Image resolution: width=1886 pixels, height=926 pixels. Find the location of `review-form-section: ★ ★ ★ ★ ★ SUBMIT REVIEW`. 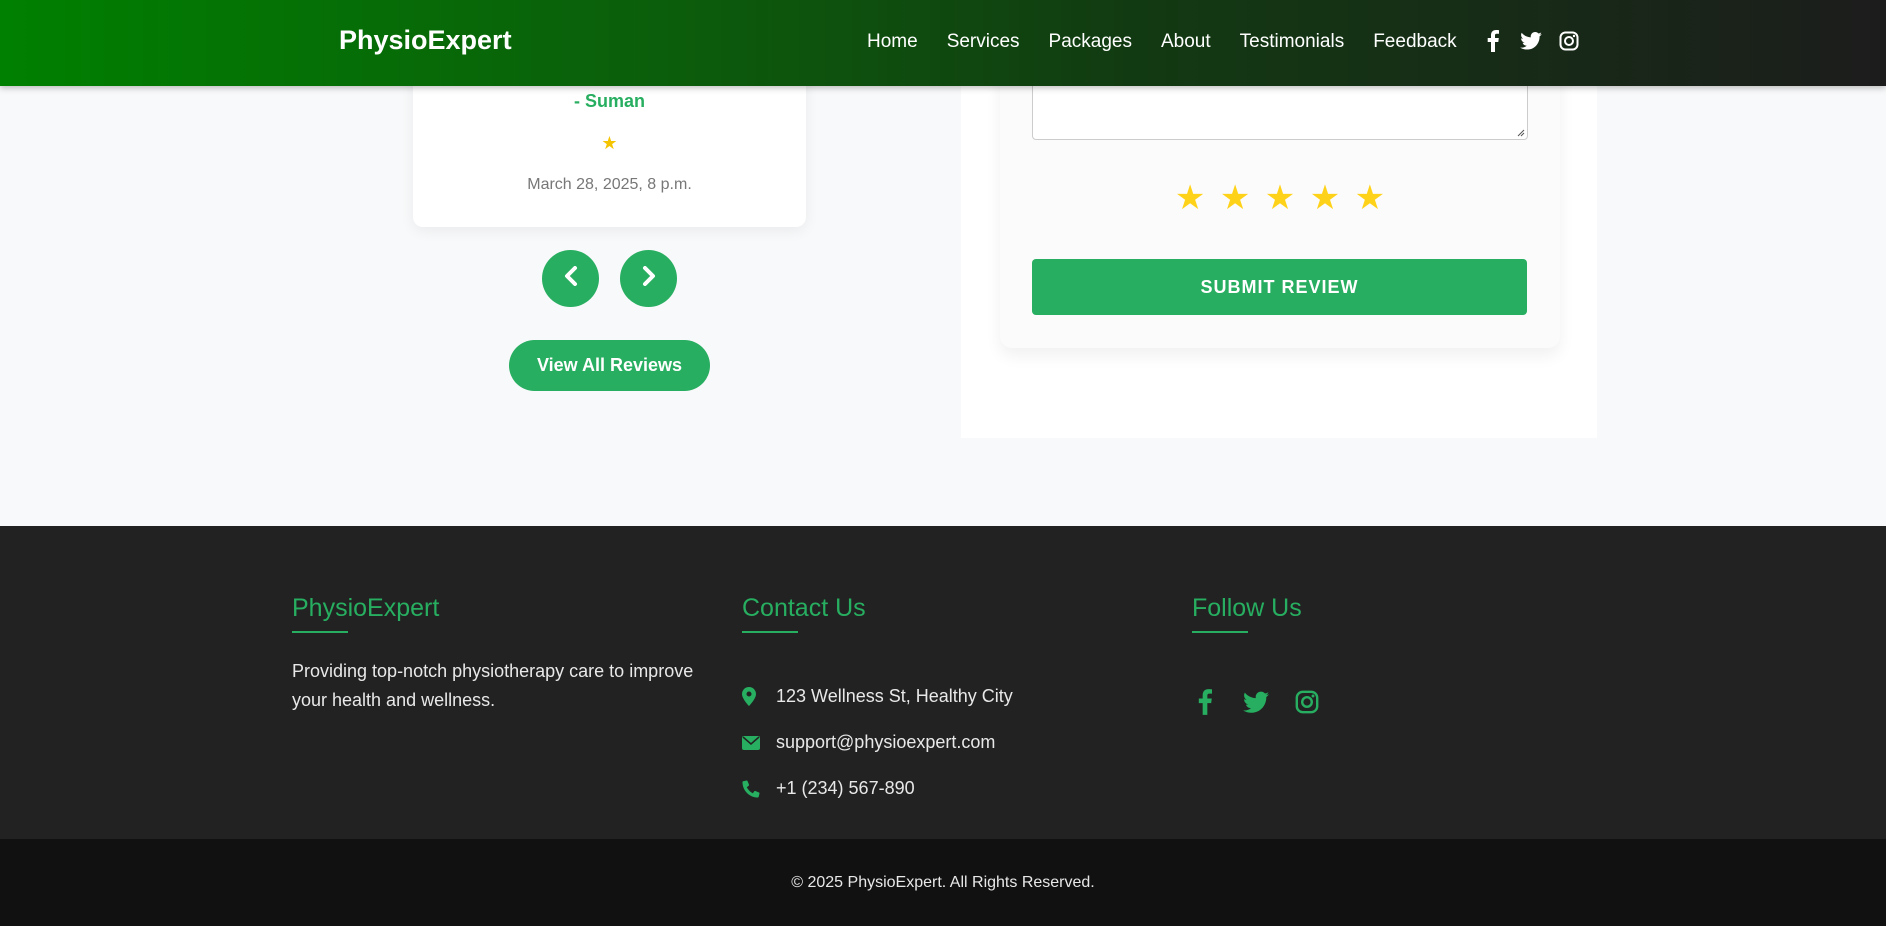

review-form-section: ★ ★ ★ ★ ★ SUBMIT REVIEW is located at coordinates (1279, 239).